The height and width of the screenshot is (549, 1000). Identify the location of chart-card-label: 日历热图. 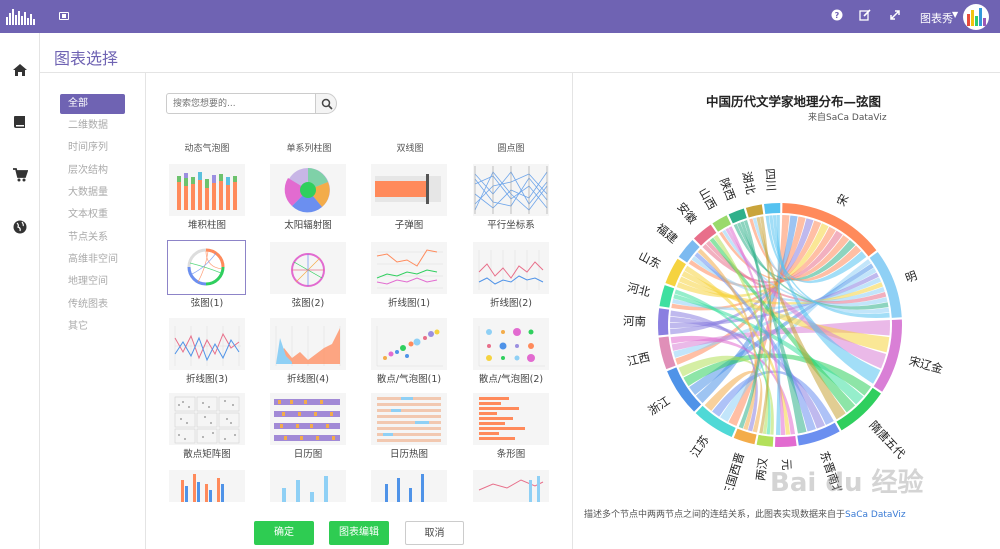
(408, 454).